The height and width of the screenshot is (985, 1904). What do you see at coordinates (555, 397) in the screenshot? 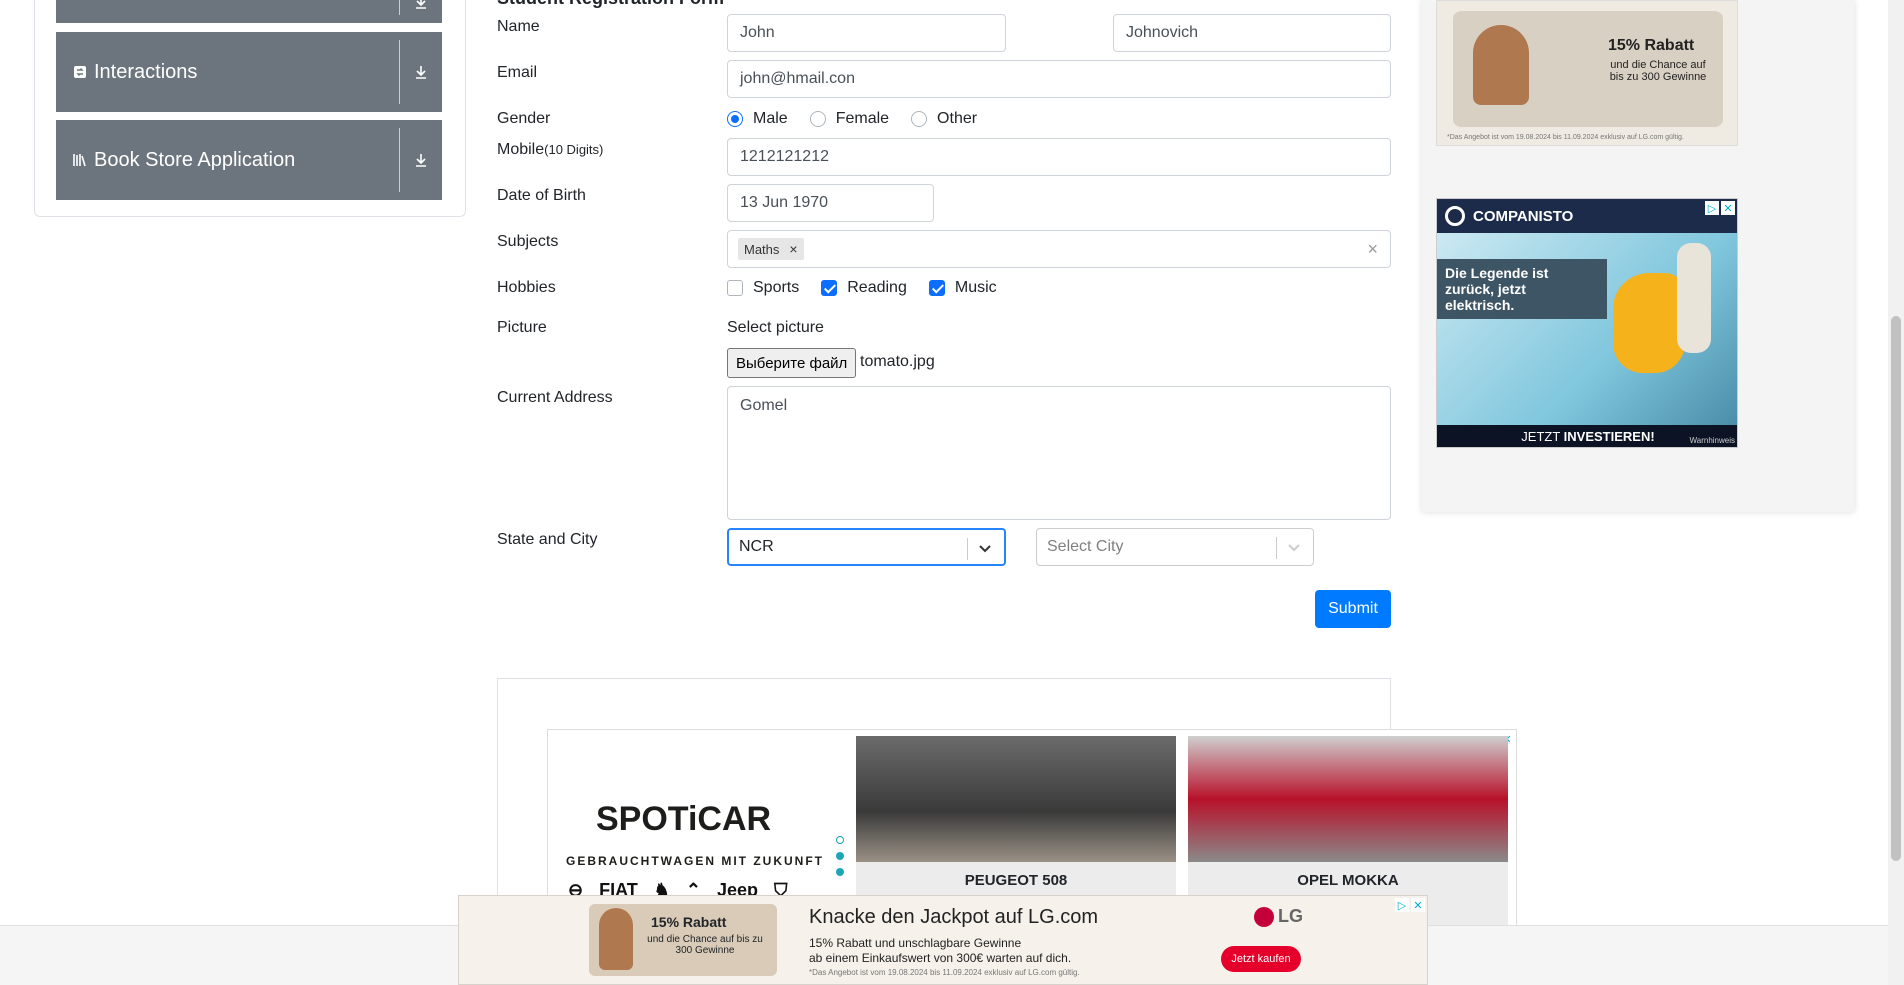
I see `address-label: Current Address` at bounding box center [555, 397].